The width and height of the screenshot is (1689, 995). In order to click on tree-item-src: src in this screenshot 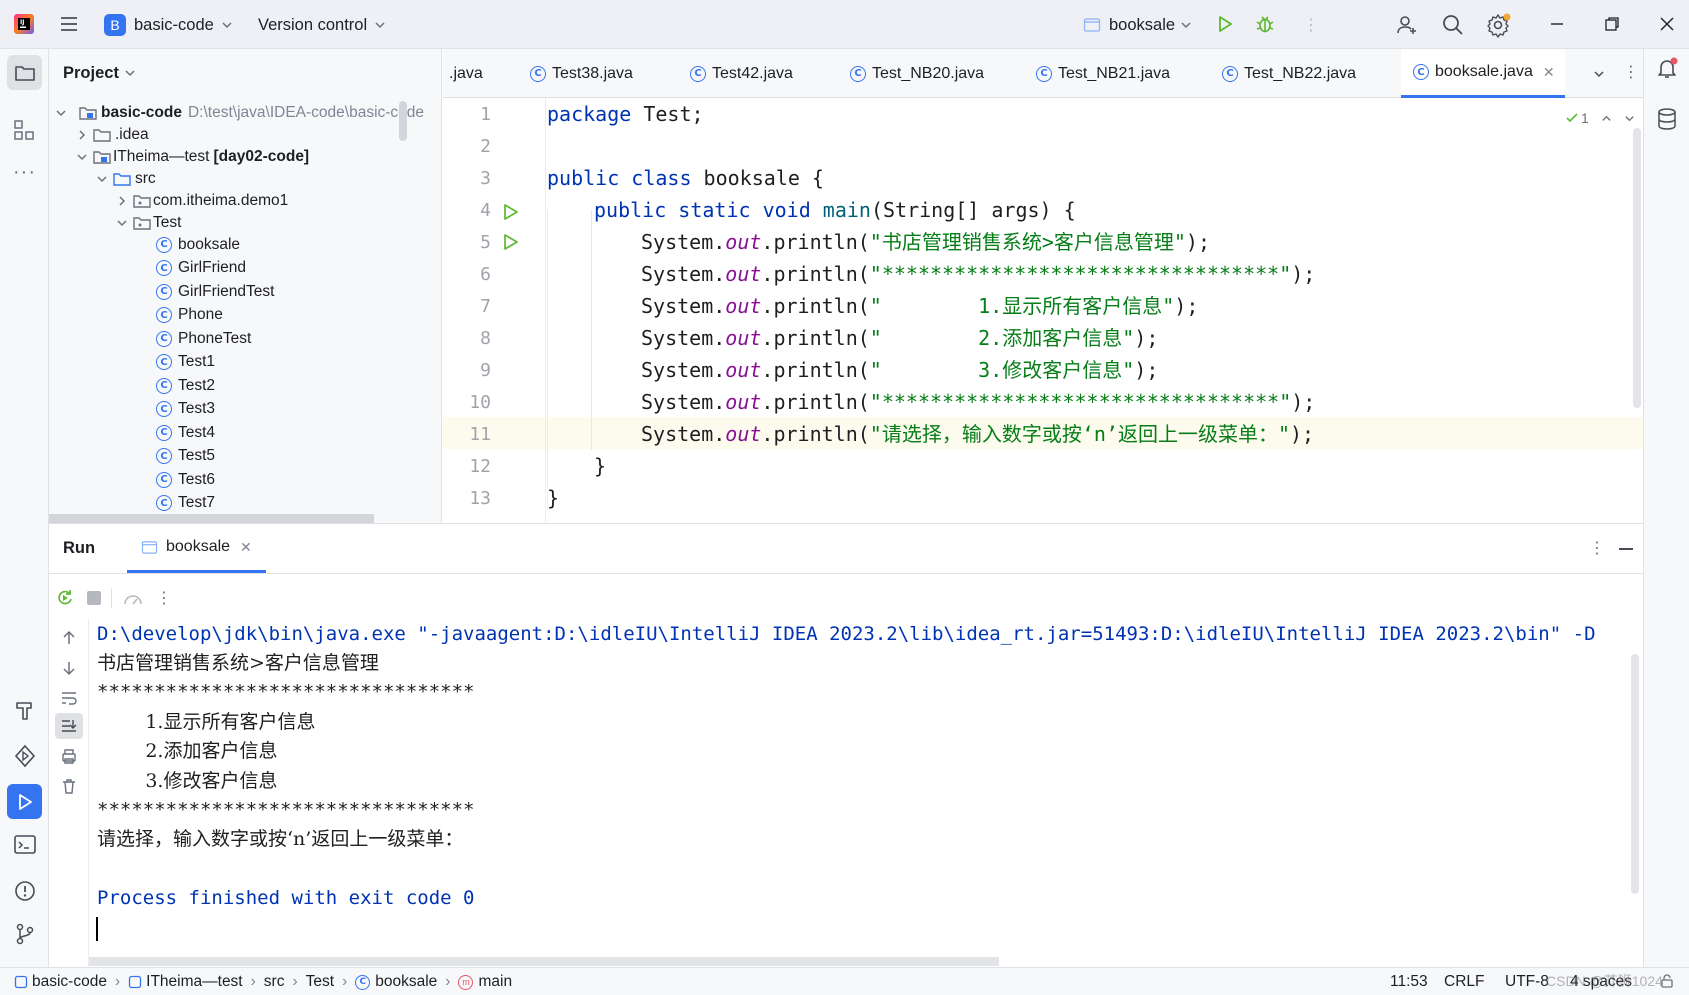, I will do `click(126, 178)`.